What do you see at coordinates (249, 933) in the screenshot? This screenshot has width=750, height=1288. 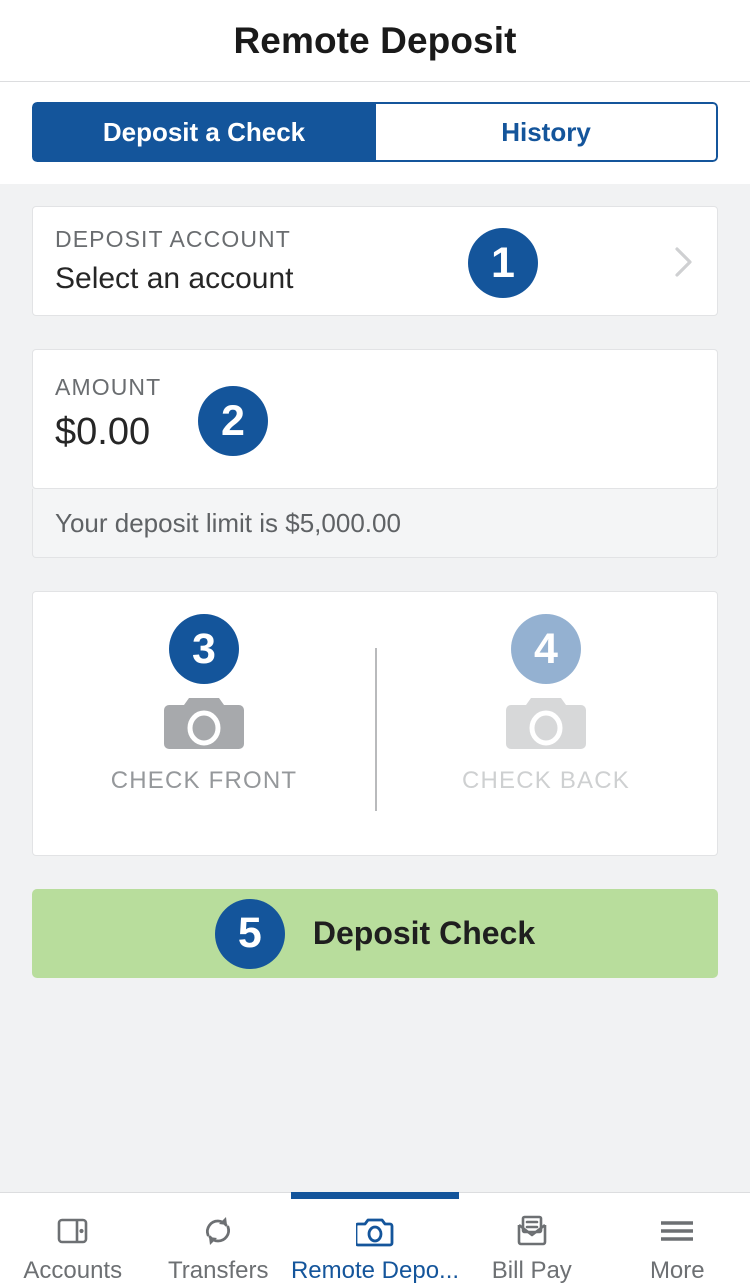 I see `step-badge-5: 5` at bounding box center [249, 933].